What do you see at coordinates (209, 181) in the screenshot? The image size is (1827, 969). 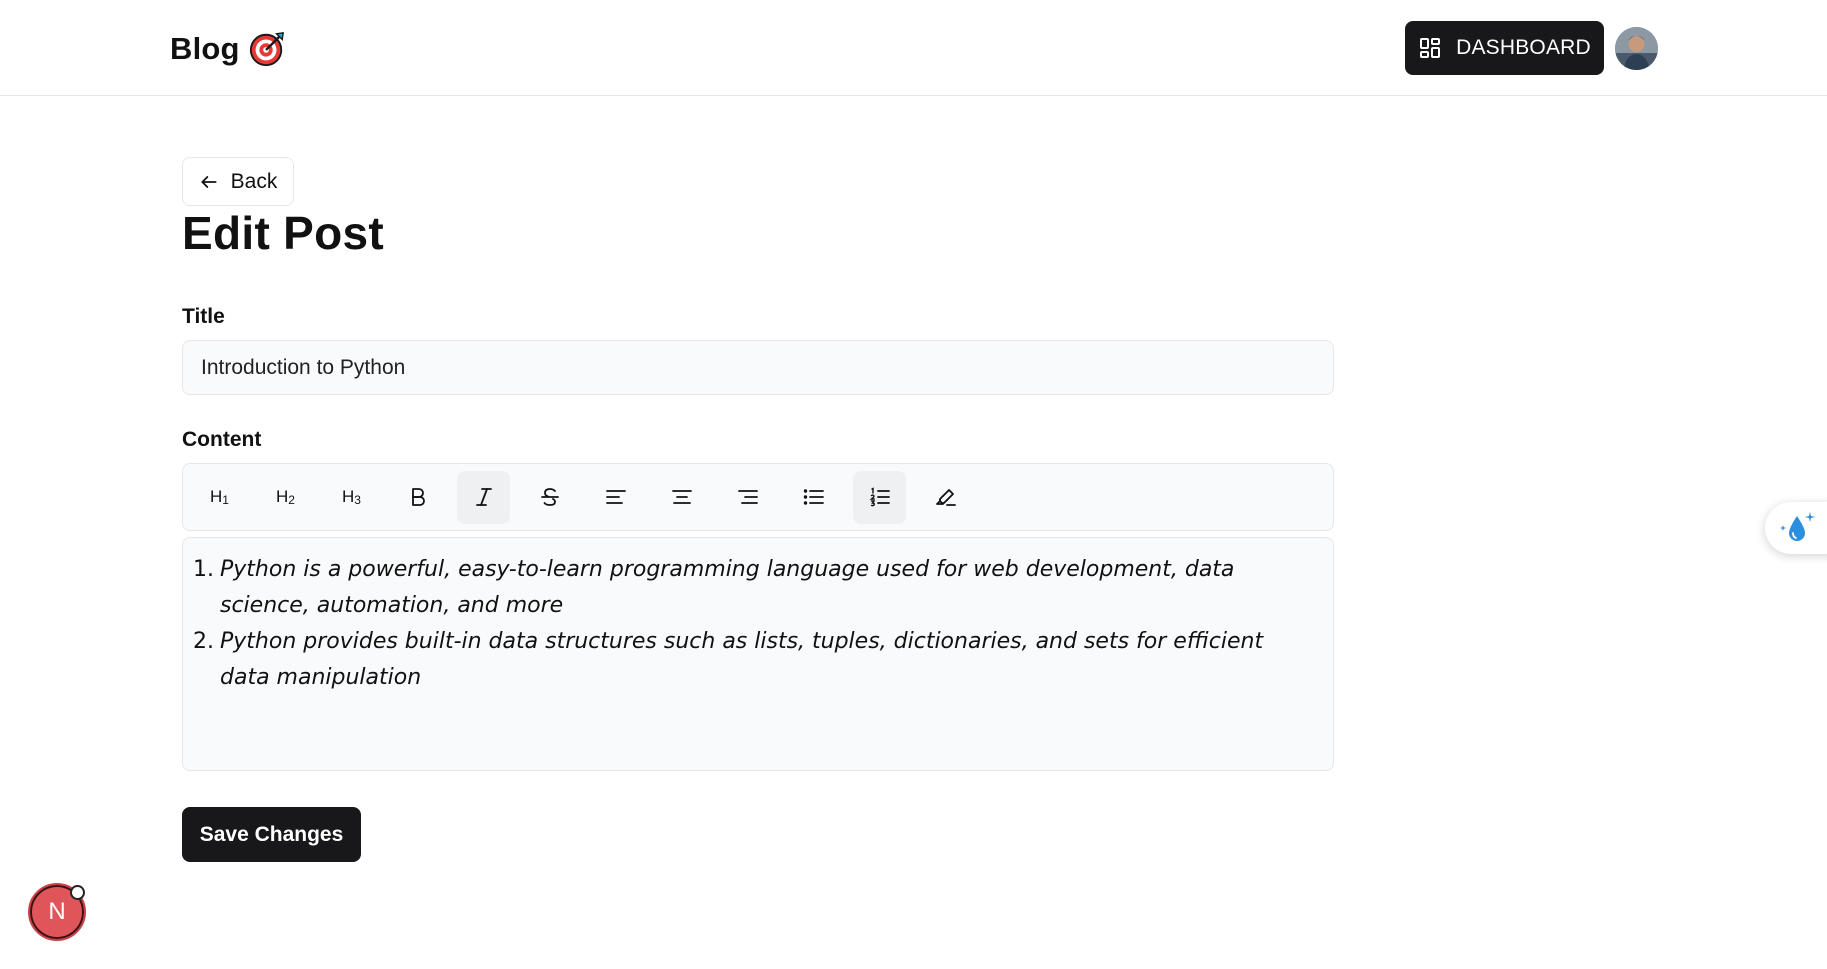 I see `arrow-left-icon` at bounding box center [209, 181].